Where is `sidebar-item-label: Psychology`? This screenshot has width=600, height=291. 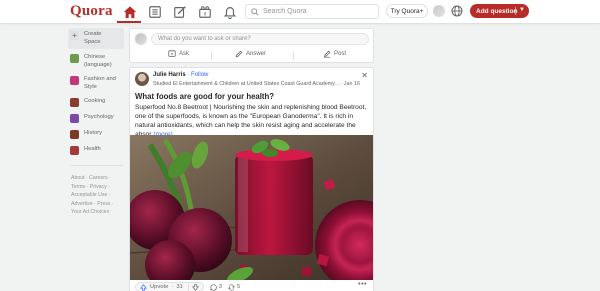
sidebar-item-label: Psychology is located at coordinates (99, 117).